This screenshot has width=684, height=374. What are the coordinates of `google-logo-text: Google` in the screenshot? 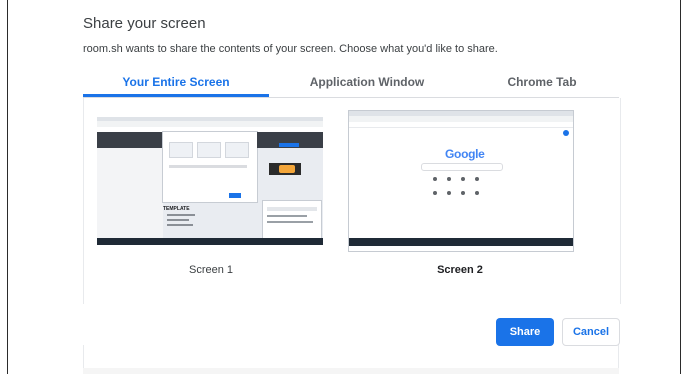 It's located at (465, 154).